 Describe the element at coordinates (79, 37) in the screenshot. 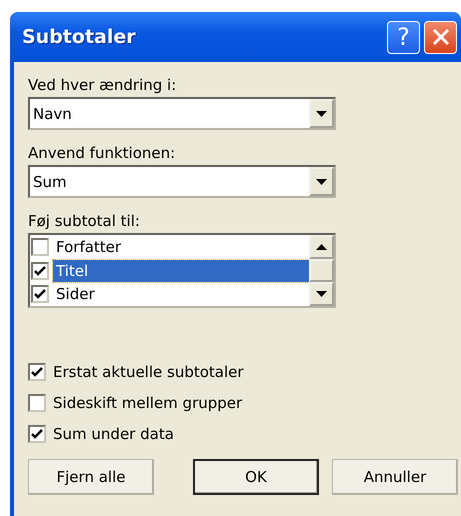

I see `window-title: Subtotaler` at that location.